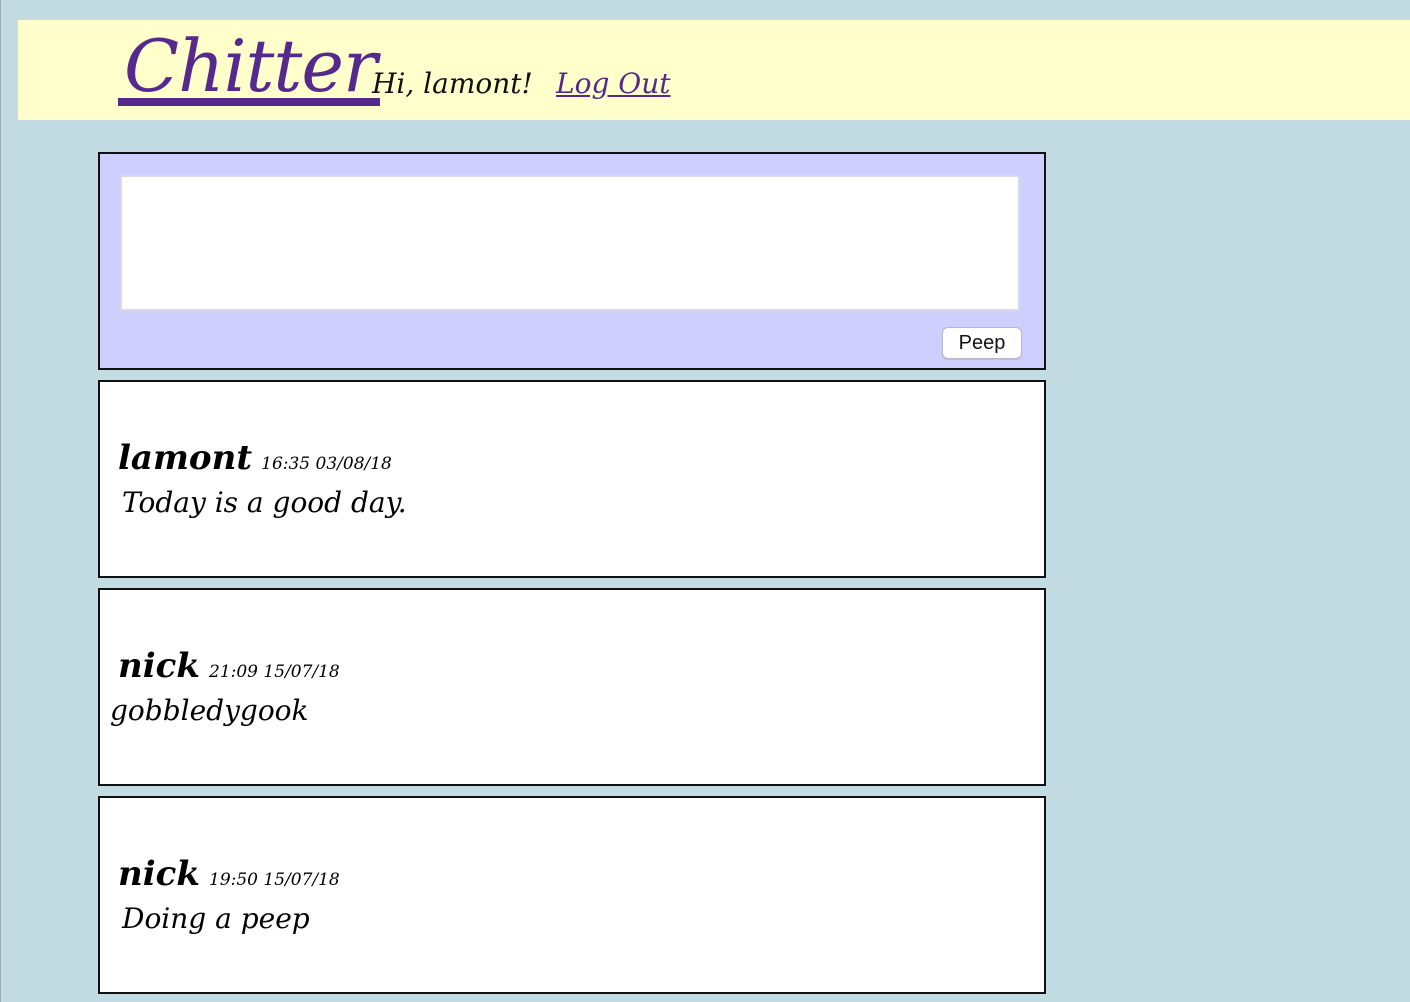  What do you see at coordinates (982, 343) in the screenshot?
I see `peep-submit-button: Peep` at bounding box center [982, 343].